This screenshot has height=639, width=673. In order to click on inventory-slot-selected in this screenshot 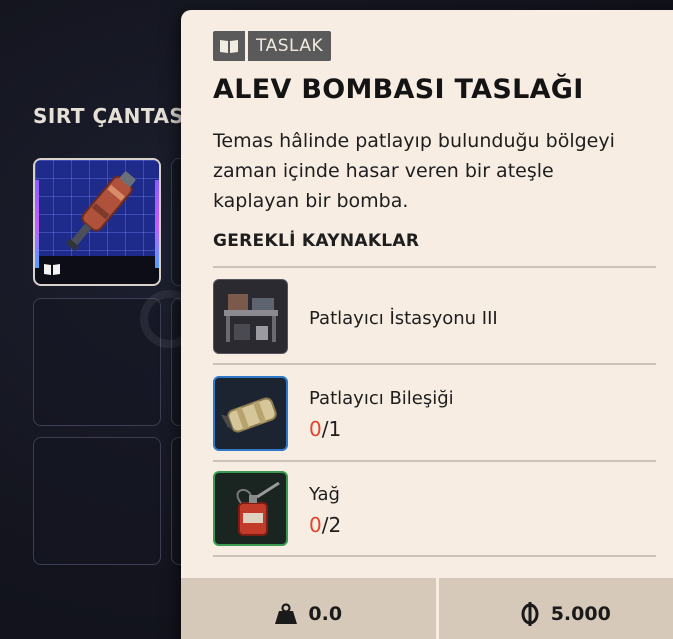, I will do `click(97, 222)`.